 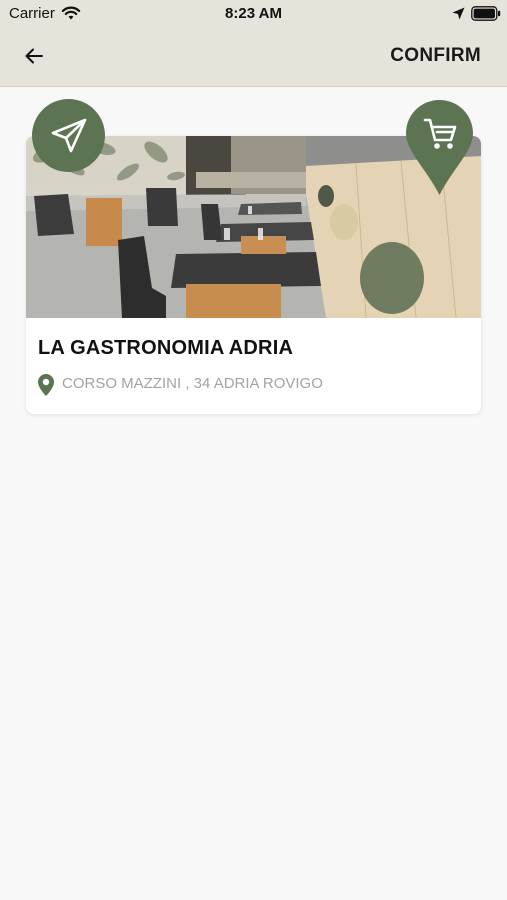 What do you see at coordinates (253, 43) in the screenshot?
I see `navigation-bar: Carrier 8:23 AM CONFIRM` at bounding box center [253, 43].